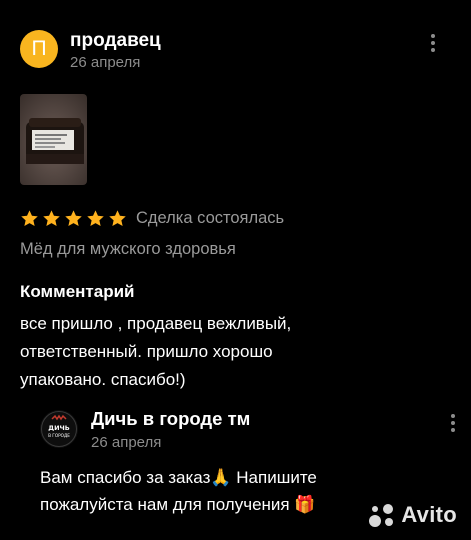 This screenshot has width=471, height=540. What do you see at coordinates (146, 351) in the screenshot?
I see `comment-line: ответственный. пришло хорошо` at bounding box center [146, 351].